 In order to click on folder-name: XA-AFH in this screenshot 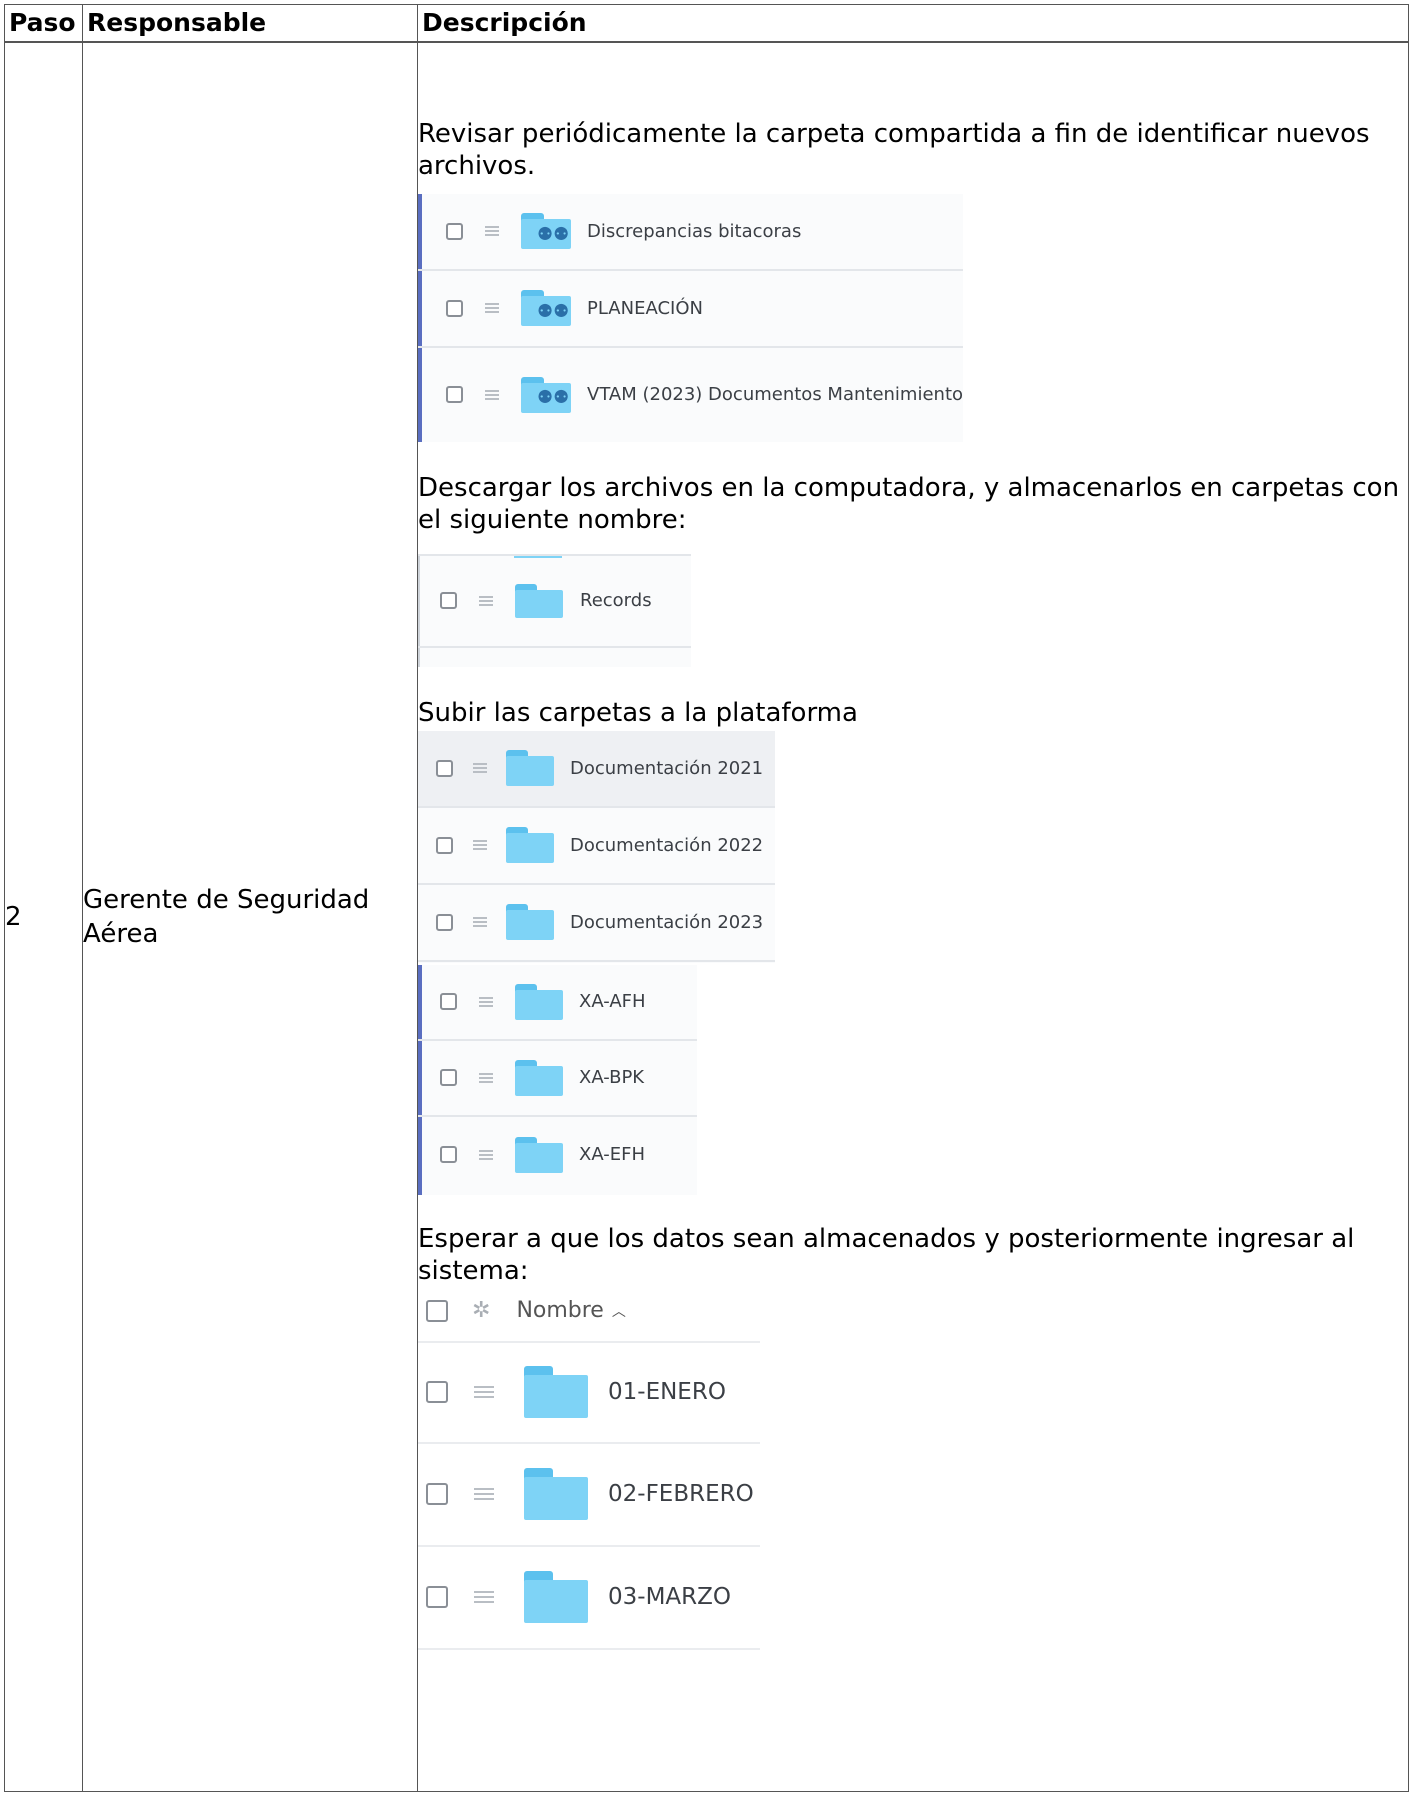, I will do `click(612, 1001)`.